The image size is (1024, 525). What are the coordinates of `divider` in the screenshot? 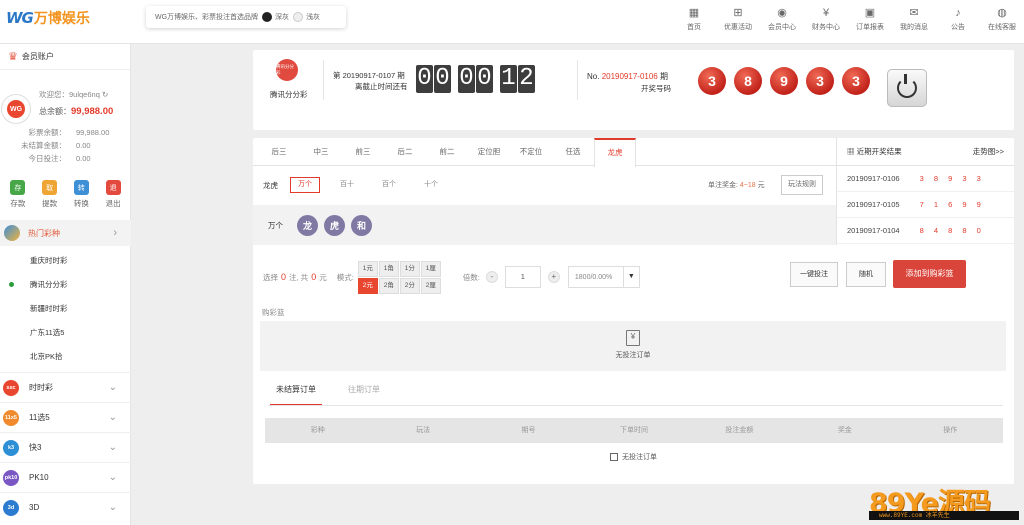 It's located at (577, 80).